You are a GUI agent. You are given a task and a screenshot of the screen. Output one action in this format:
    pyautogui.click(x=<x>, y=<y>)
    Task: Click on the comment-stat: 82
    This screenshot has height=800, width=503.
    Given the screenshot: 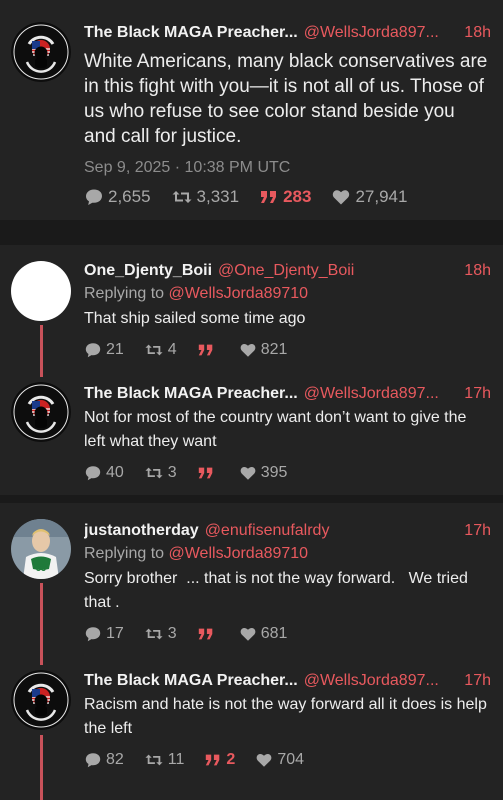 What is the action you would take?
    pyautogui.click(x=104, y=760)
    